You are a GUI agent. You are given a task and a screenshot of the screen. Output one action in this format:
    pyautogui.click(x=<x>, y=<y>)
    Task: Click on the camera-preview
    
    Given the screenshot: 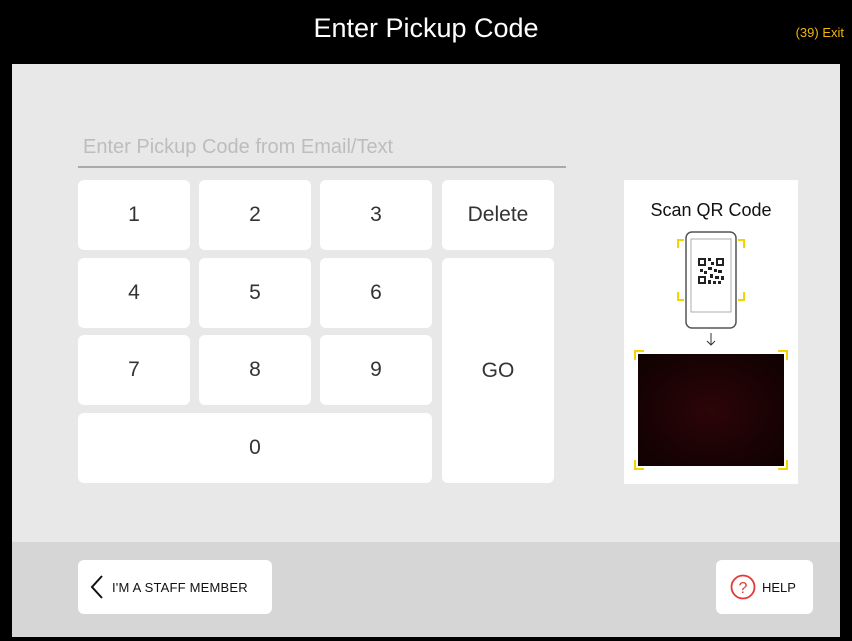 What is the action you would take?
    pyautogui.click(x=711, y=410)
    